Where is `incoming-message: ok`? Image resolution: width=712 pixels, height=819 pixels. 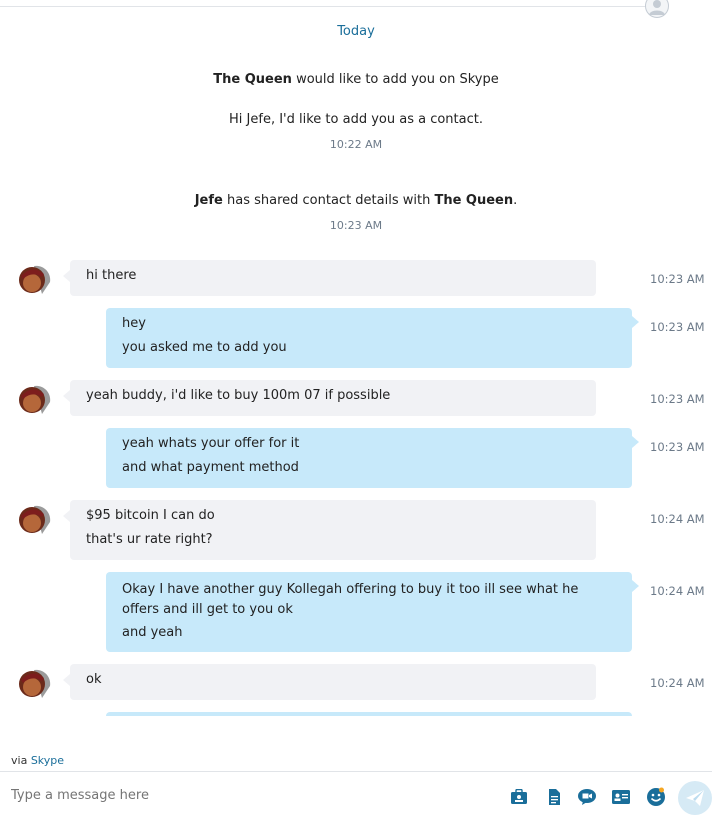
incoming-message: ok is located at coordinates (329, 682).